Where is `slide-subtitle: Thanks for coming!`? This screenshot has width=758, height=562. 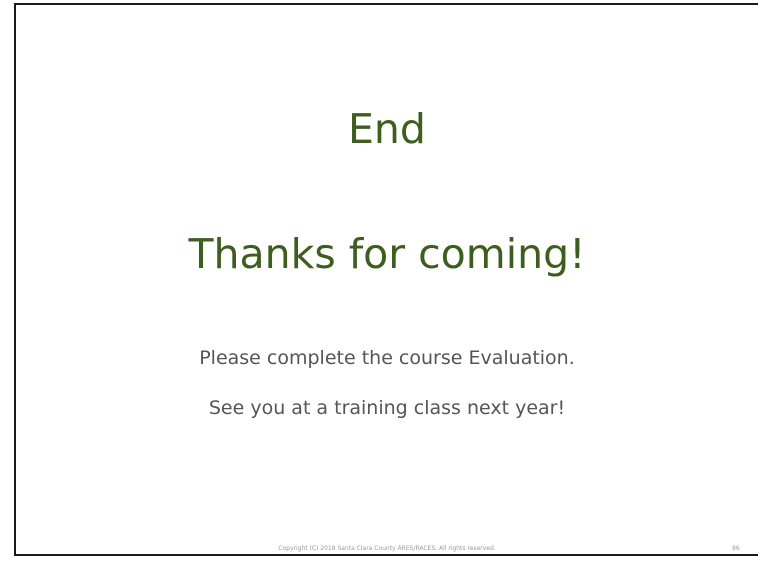
slide-subtitle: Thanks for coming! is located at coordinates (387, 254).